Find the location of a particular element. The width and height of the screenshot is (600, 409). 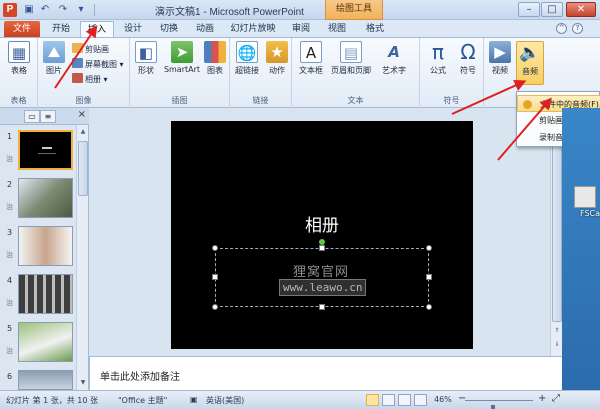

symbol-button: Ω 符号 is located at coordinates (468, 58).